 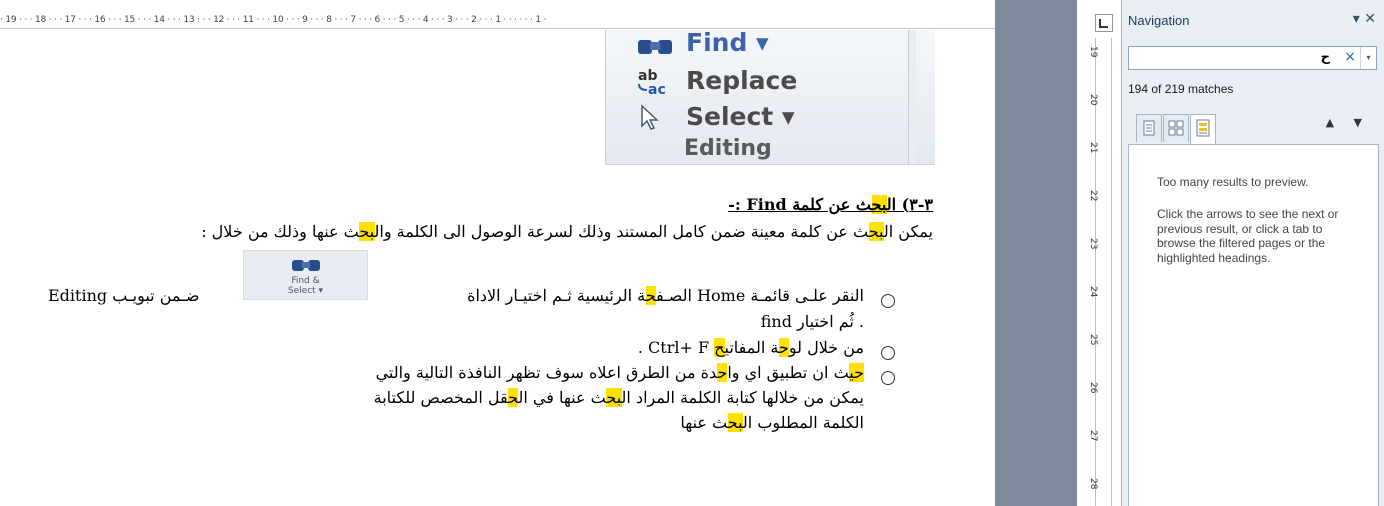 What do you see at coordinates (1093, 340) in the screenshot?
I see `vruler-num: 25` at bounding box center [1093, 340].